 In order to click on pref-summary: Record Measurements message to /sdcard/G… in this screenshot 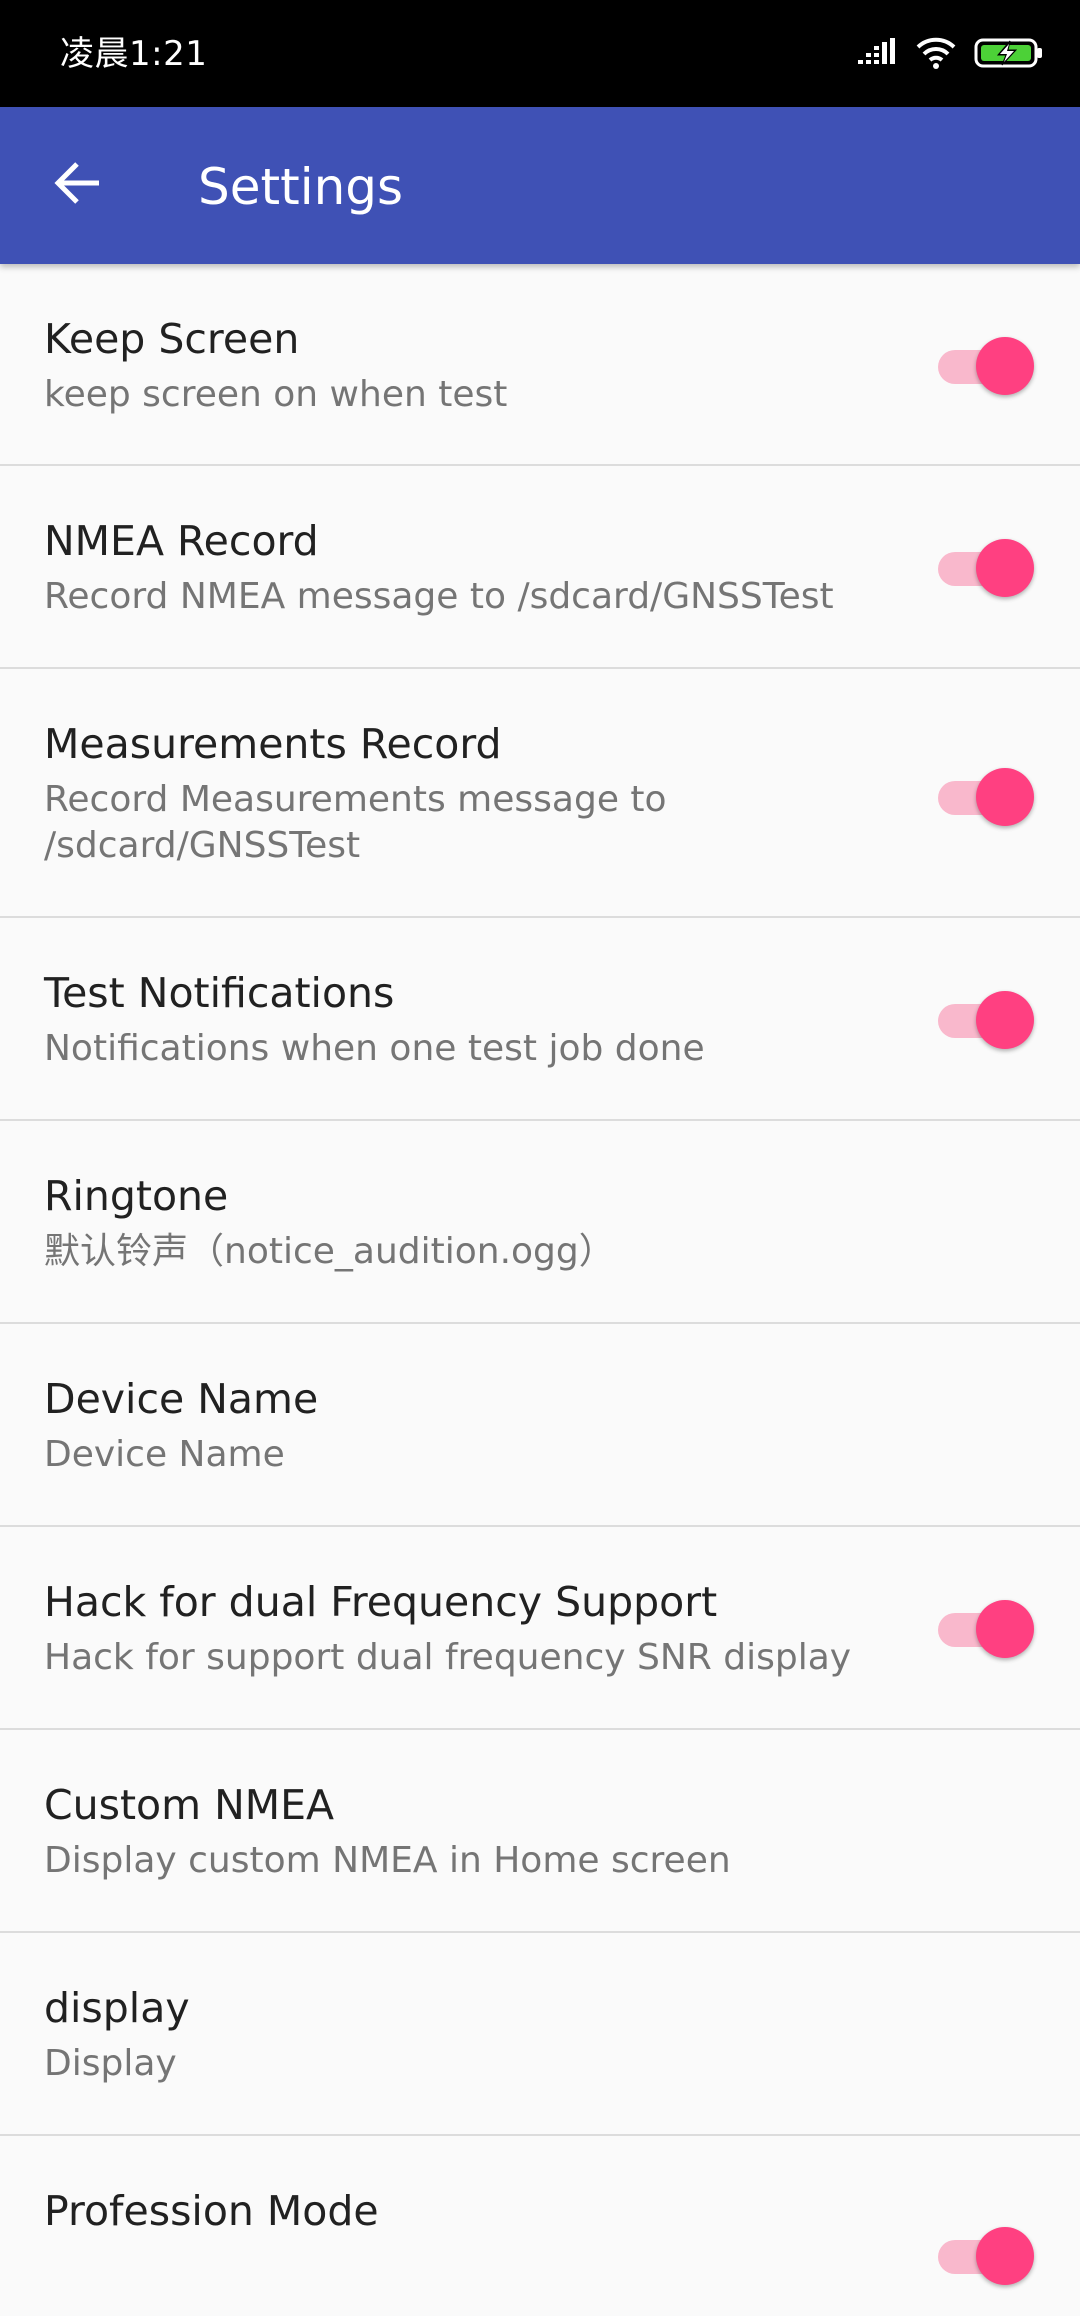, I will do `click(355, 822)`.